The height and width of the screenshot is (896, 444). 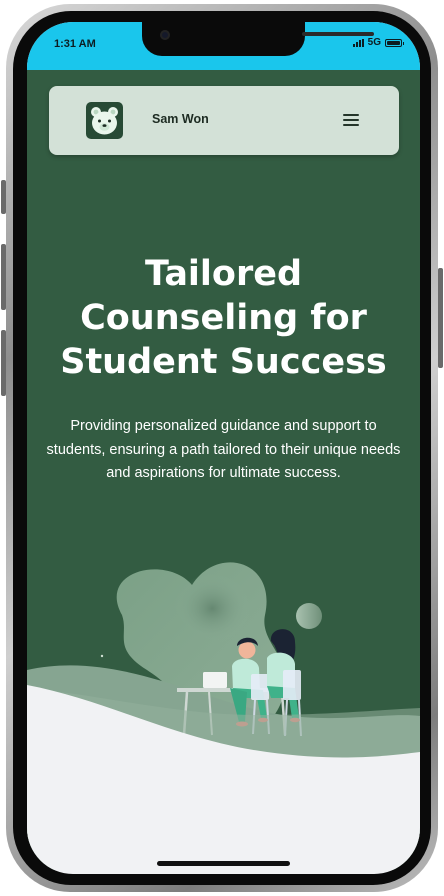 I want to click on network-type: 5G, so click(x=374, y=42).